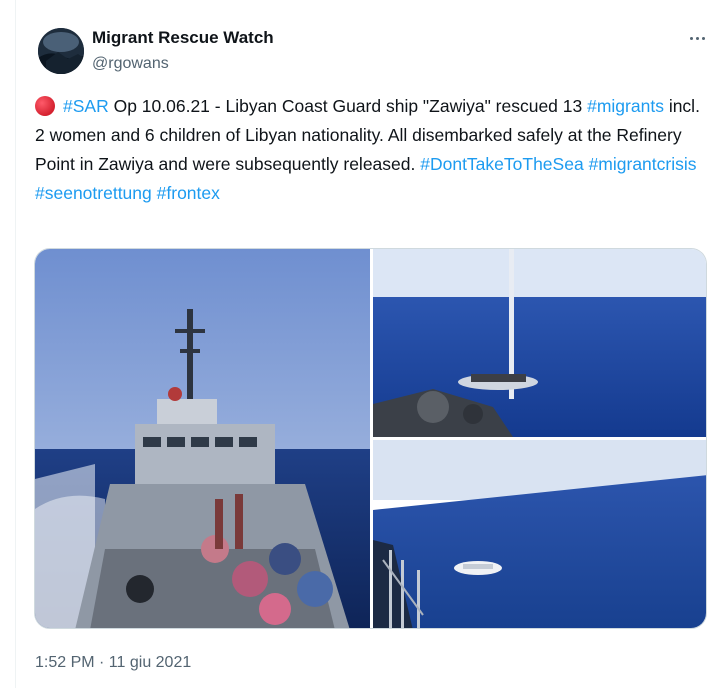 The image size is (725, 688). What do you see at coordinates (113, 663) in the screenshot?
I see `tweet-timestamp: 1:52 PM · 11 giu 2021` at bounding box center [113, 663].